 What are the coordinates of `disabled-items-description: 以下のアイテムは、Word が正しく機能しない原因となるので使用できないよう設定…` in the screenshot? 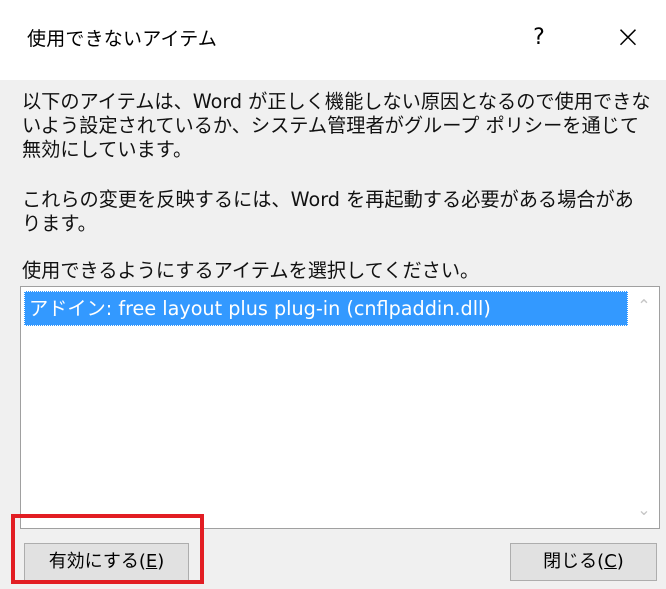 It's located at (336, 125).